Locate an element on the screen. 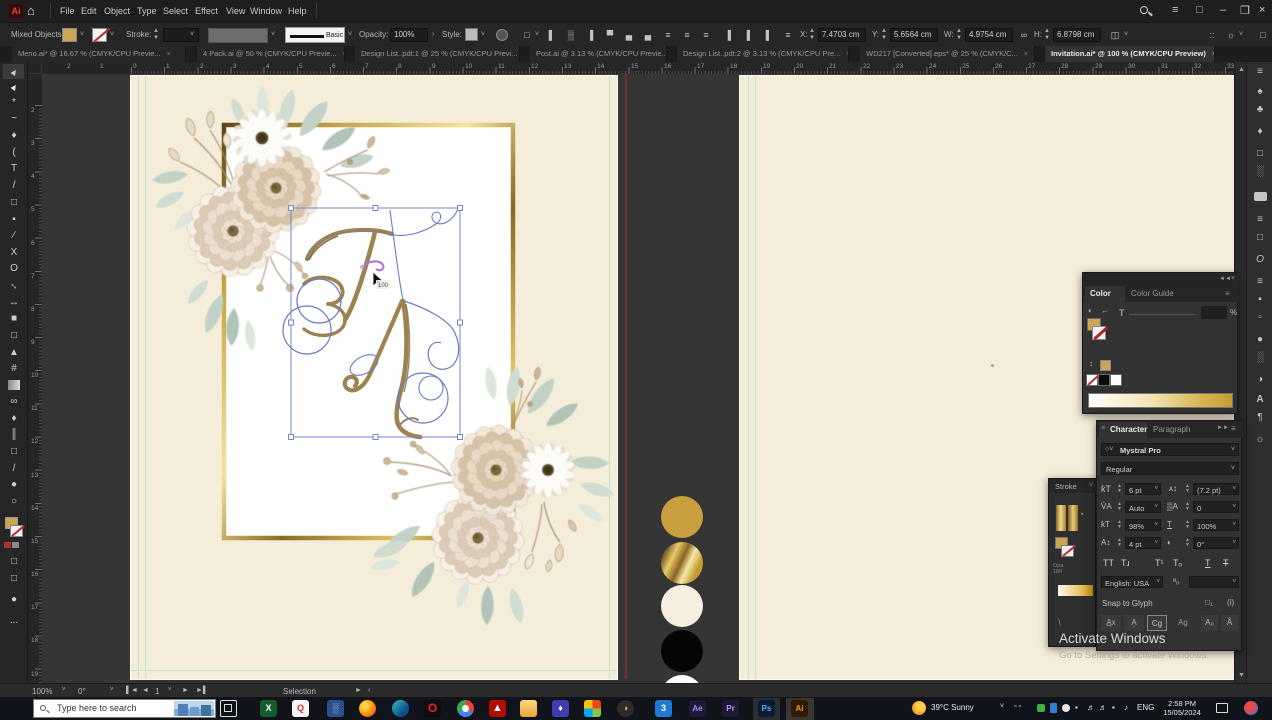  svg-text: 100 is located at coordinates (383, 286).